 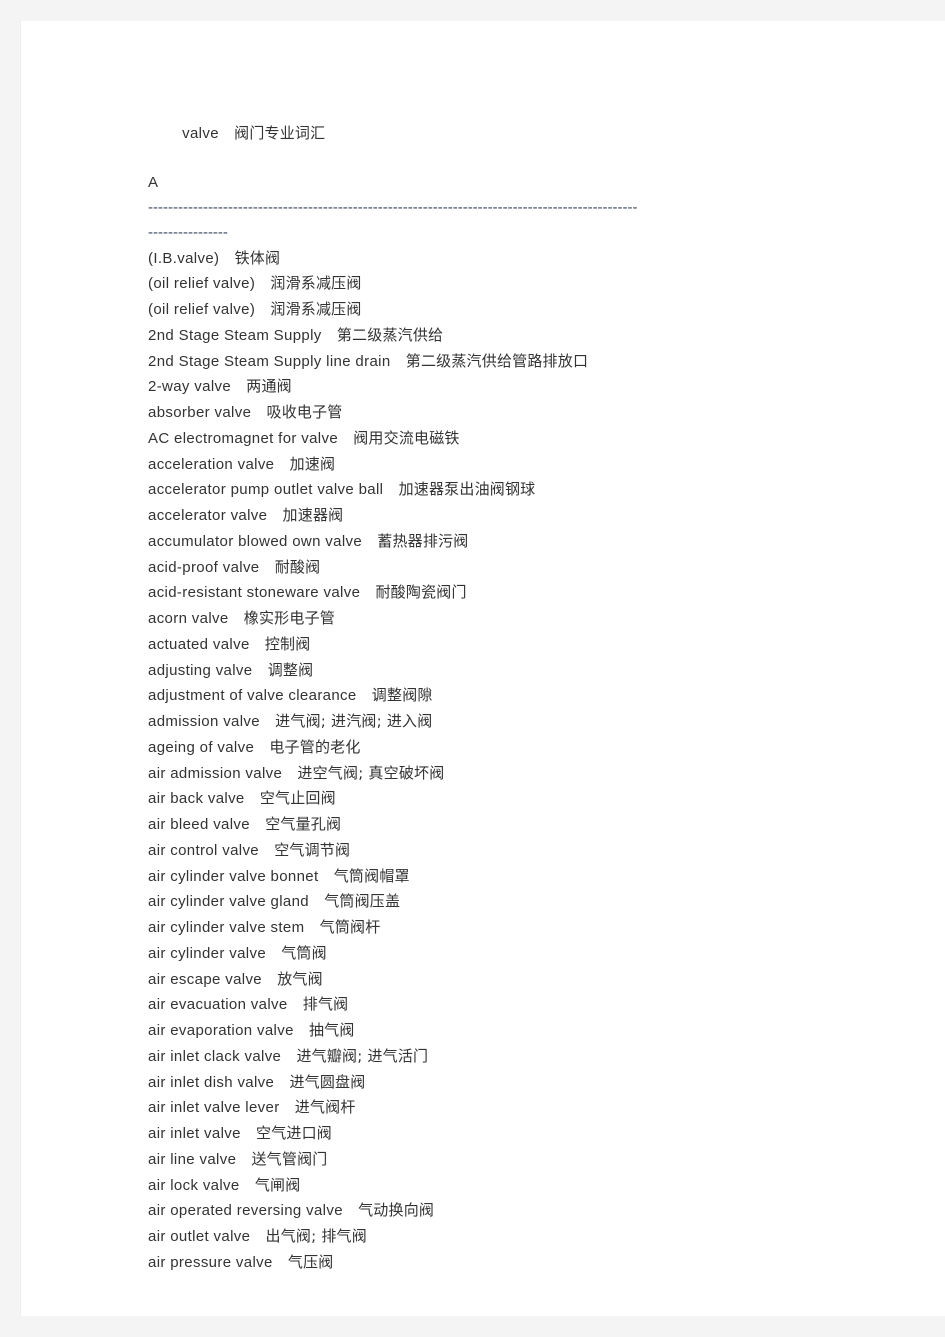 I want to click on glossary-entry: air cylinder valve stem 气筒阀杆, so click(x=518, y=928).